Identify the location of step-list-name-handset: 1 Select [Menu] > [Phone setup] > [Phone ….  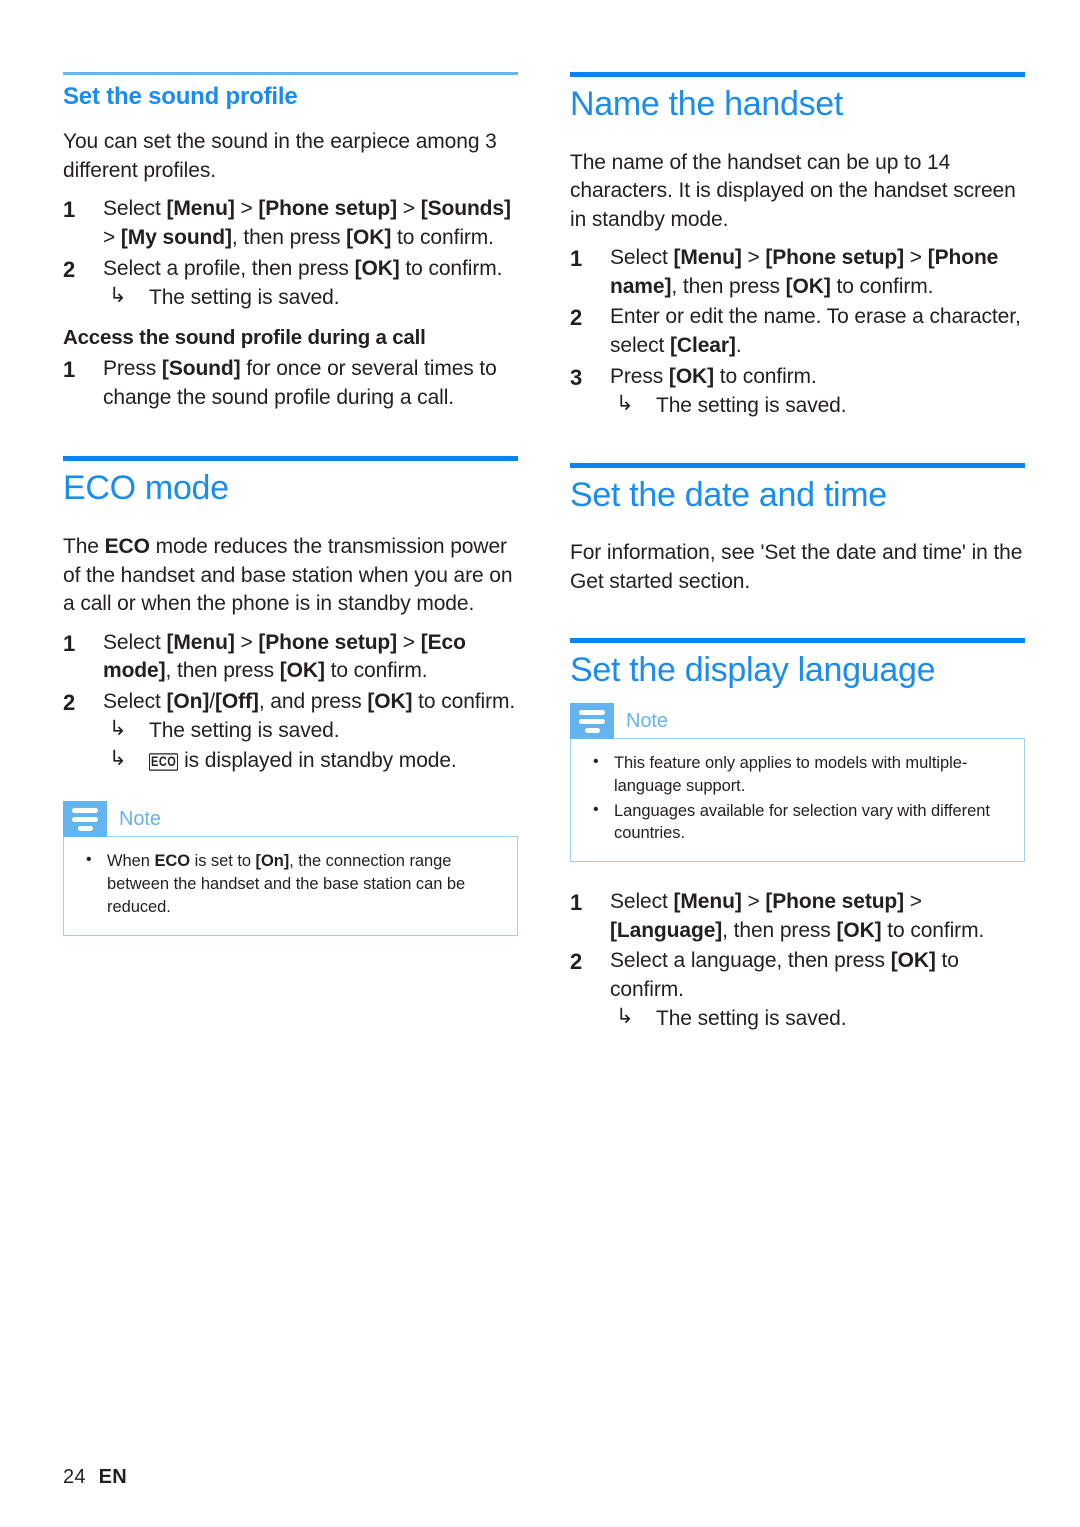
(797, 332).